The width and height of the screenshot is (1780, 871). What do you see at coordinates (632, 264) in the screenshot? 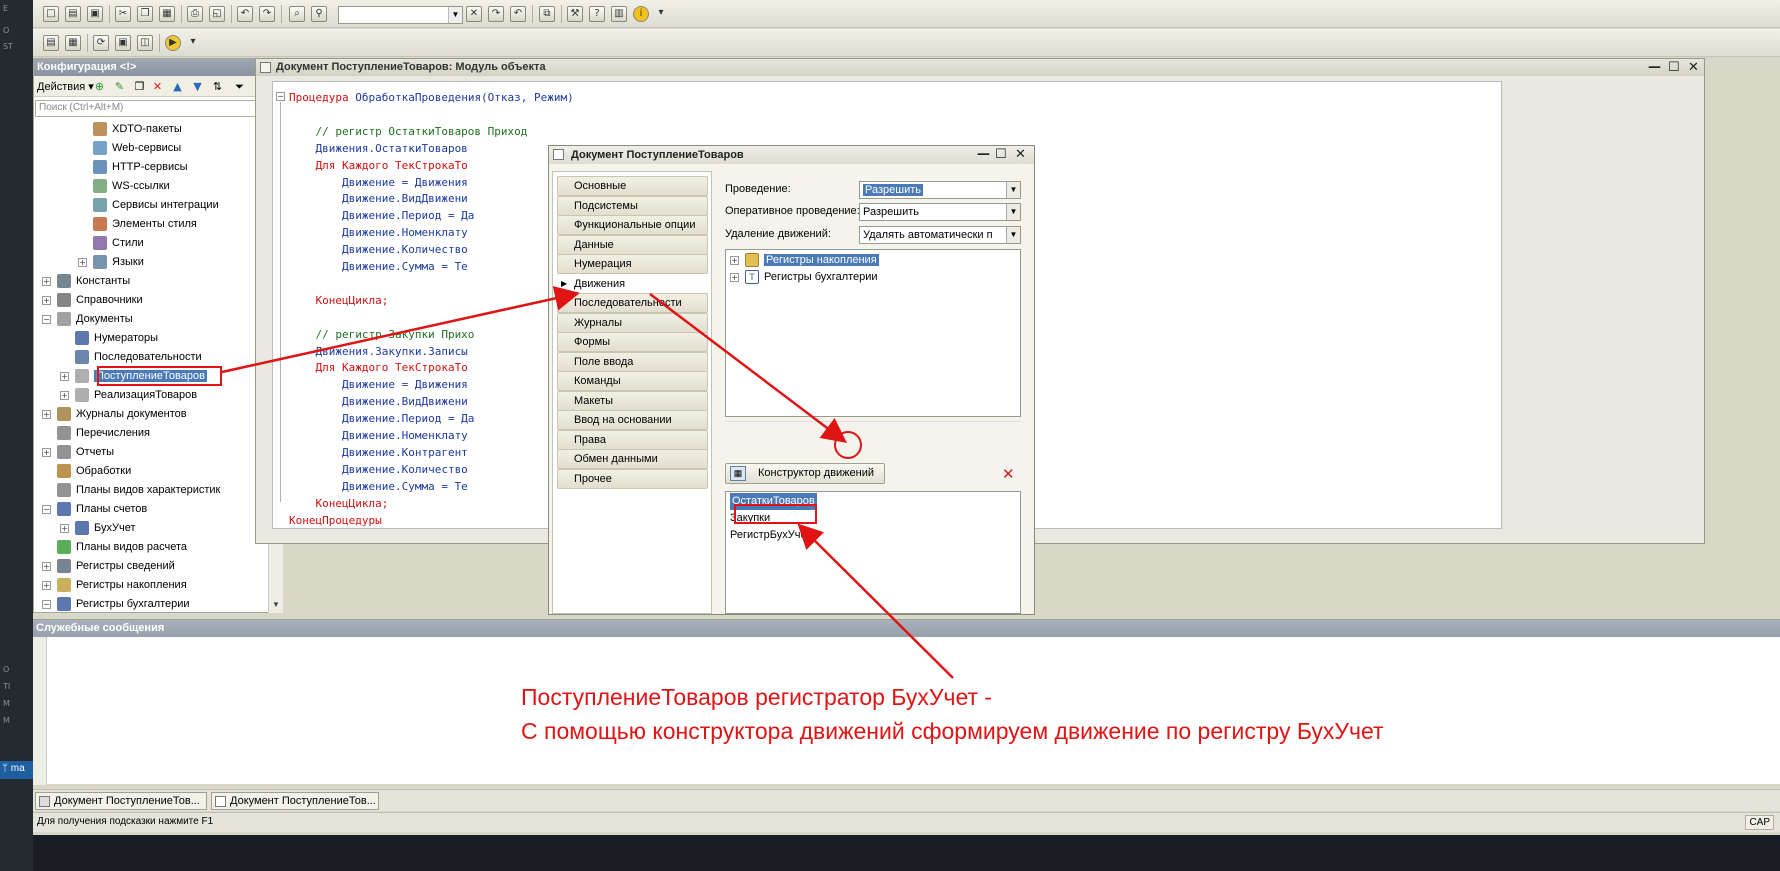
I see `nav-section-button: Нумерация` at bounding box center [632, 264].